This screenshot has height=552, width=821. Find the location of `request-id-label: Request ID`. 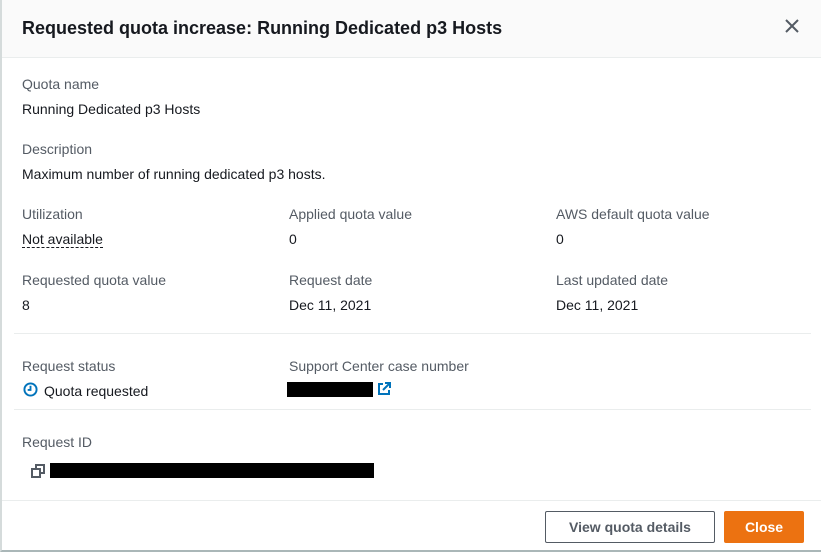

request-id-label: Request ID is located at coordinates (57, 442).